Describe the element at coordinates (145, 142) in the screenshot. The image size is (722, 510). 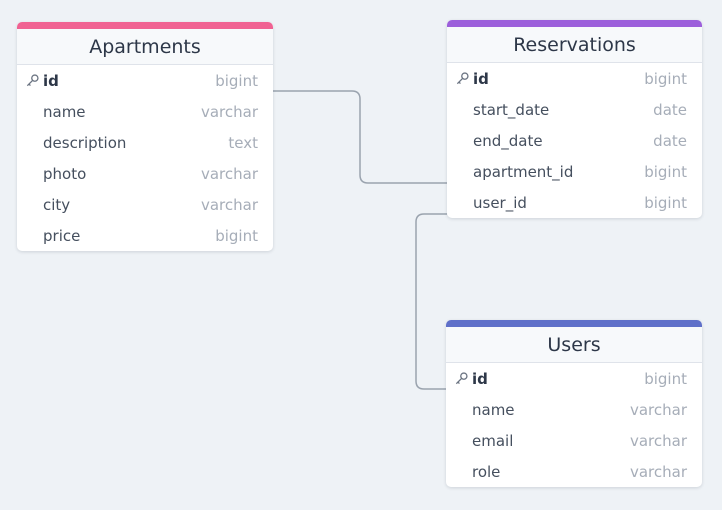
I see `field-row-description: description text` at that location.